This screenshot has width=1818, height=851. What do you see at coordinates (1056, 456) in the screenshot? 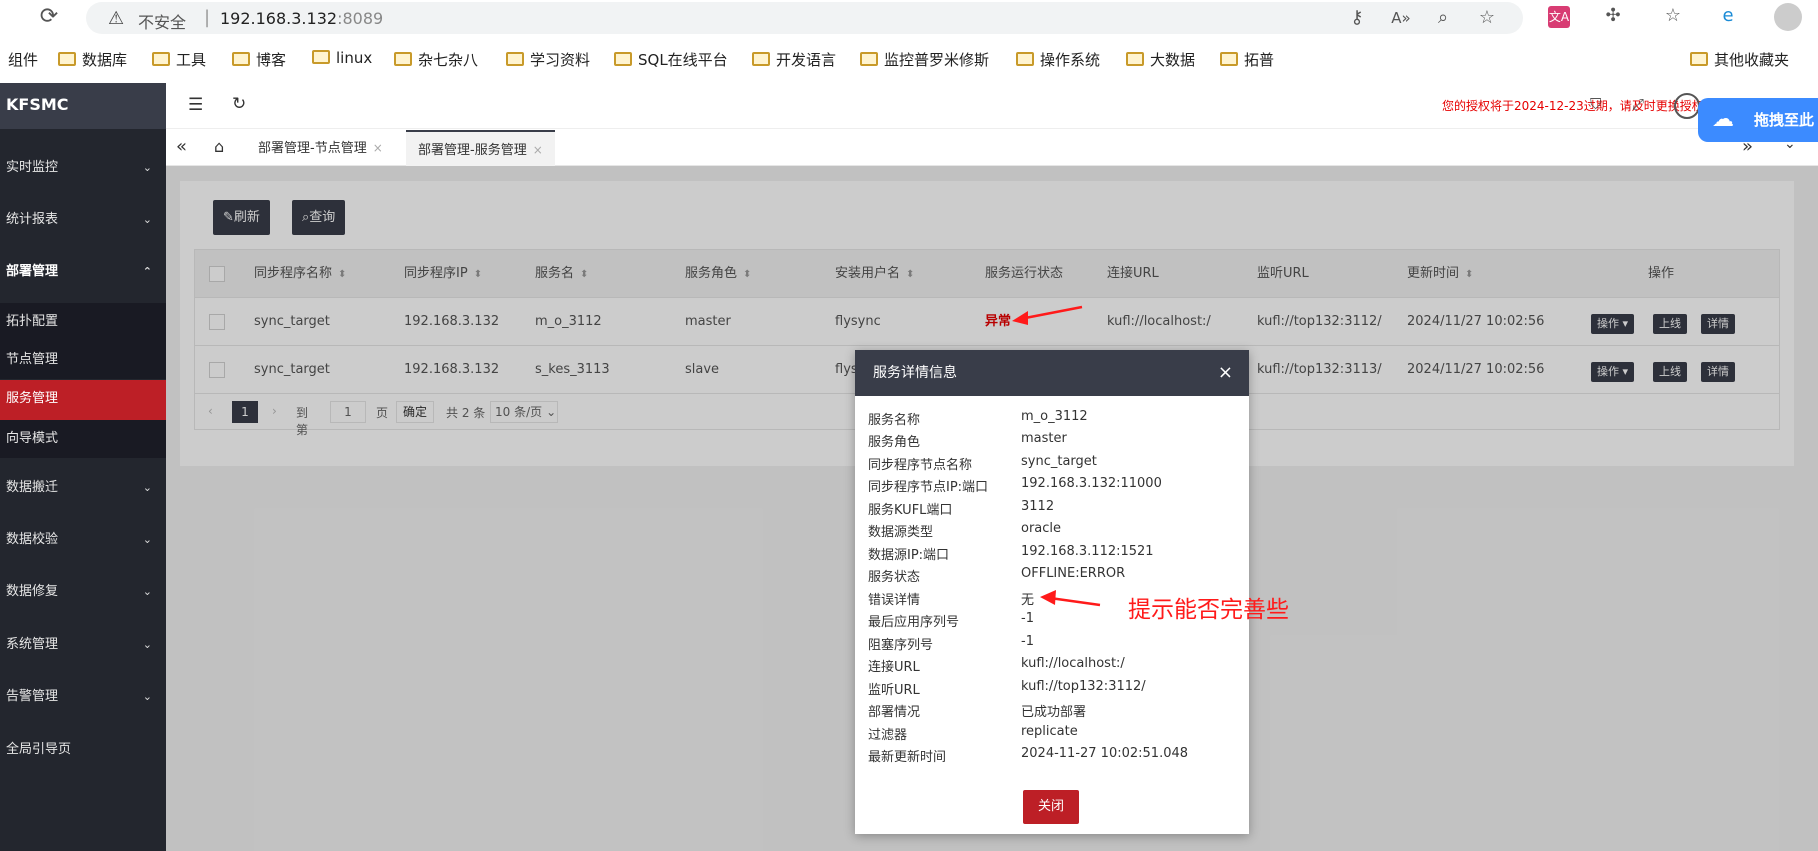
I see `annotation-arrows` at bounding box center [1056, 456].